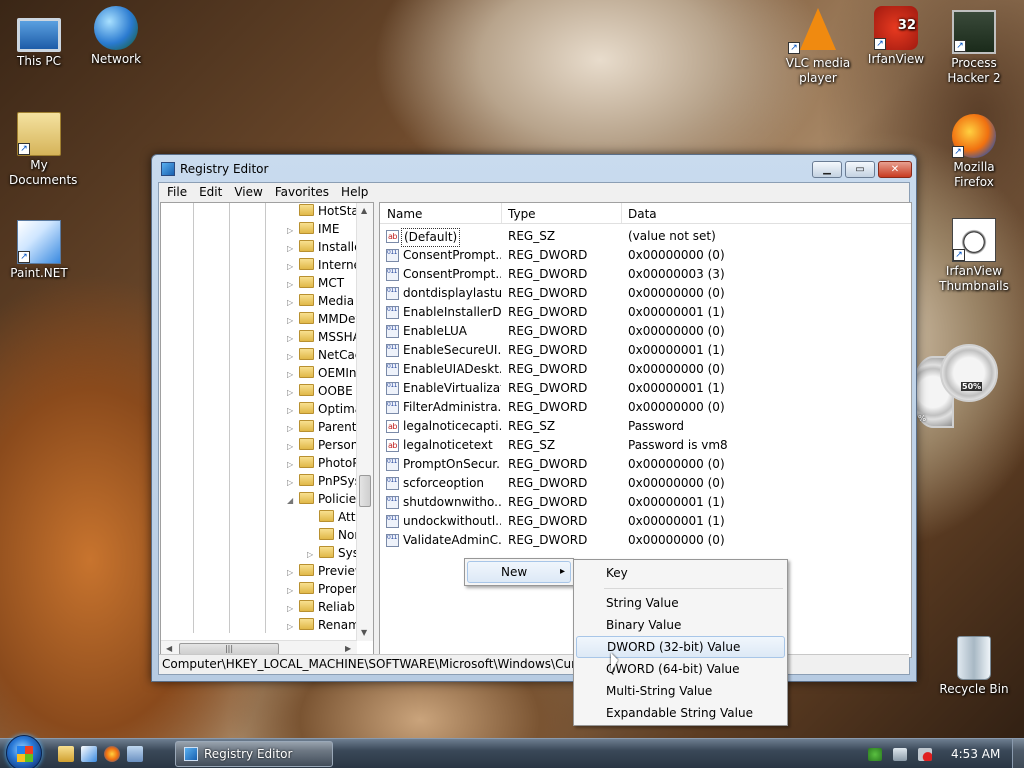 This screenshot has width=1024, height=768. I want to click on value-row: ab legalnoticetext REG_SZ Password is vm8, so click(640, 445).